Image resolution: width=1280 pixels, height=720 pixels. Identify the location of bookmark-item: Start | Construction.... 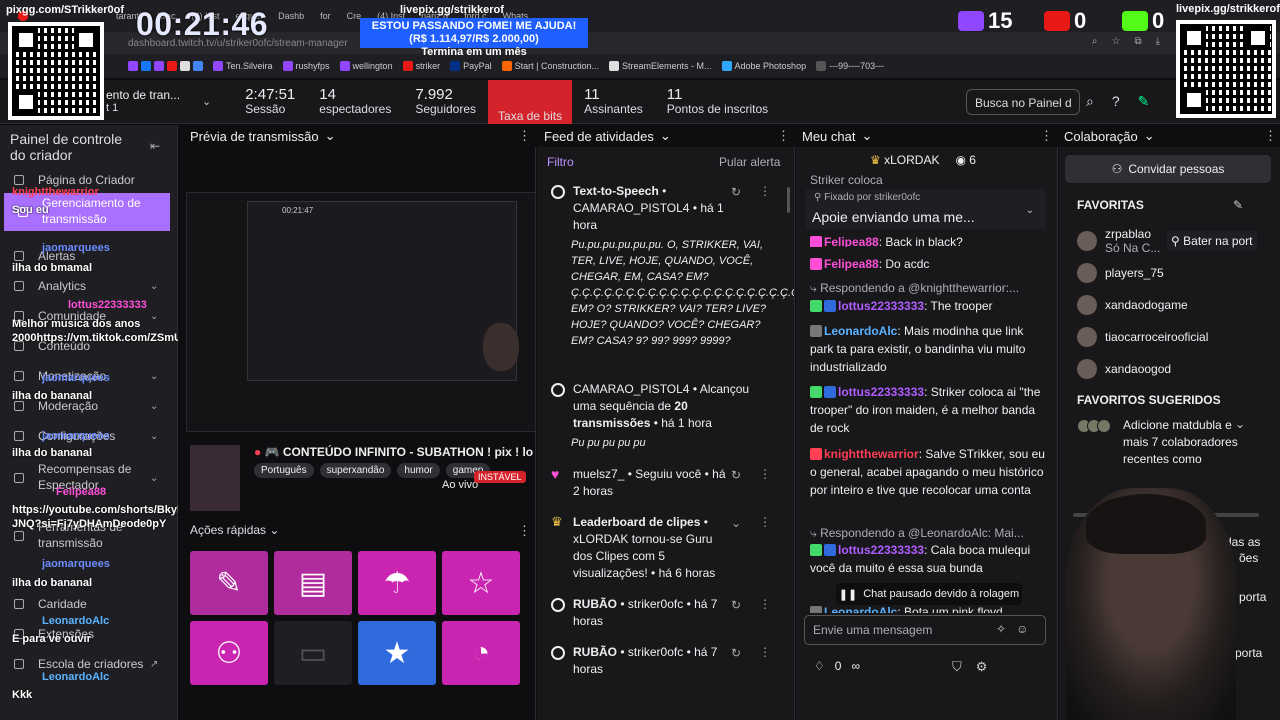
(550, 66).